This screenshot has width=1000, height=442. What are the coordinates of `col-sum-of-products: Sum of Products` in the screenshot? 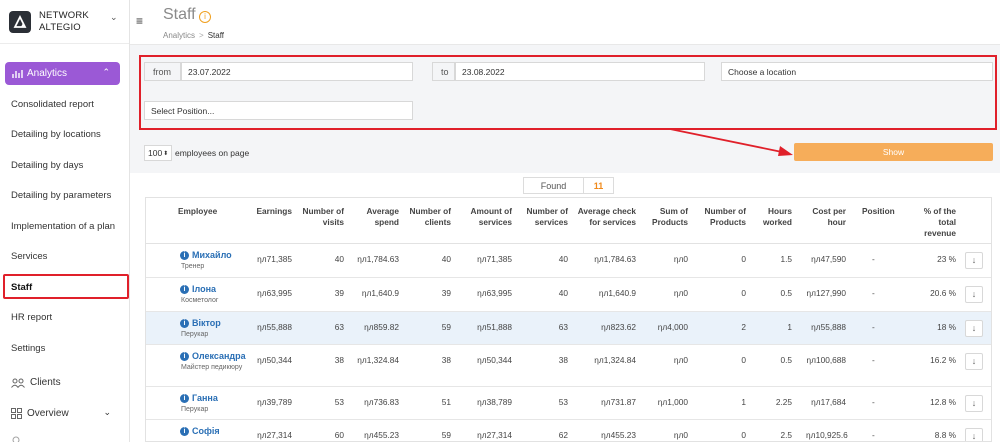 It's located at (667, 217).